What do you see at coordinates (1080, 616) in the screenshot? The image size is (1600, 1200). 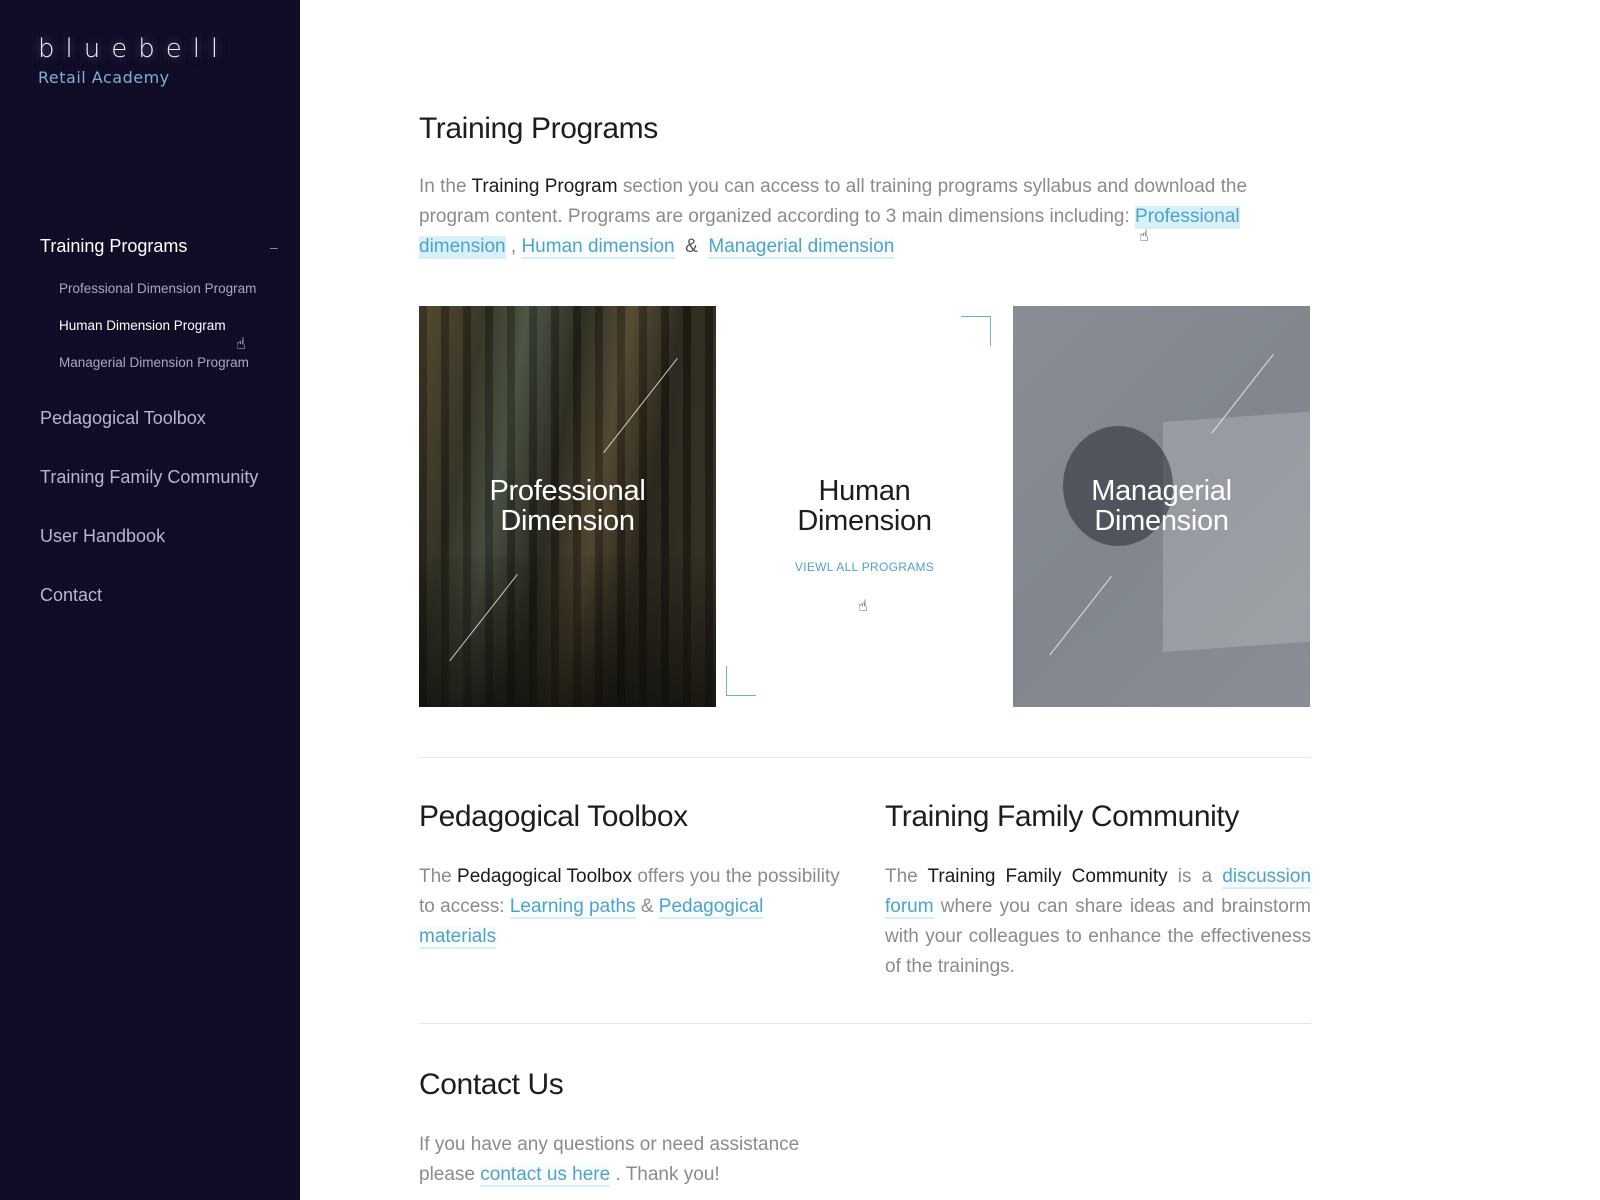 I see `diagonal-line-decoration` at bounding box center [1080, 616].